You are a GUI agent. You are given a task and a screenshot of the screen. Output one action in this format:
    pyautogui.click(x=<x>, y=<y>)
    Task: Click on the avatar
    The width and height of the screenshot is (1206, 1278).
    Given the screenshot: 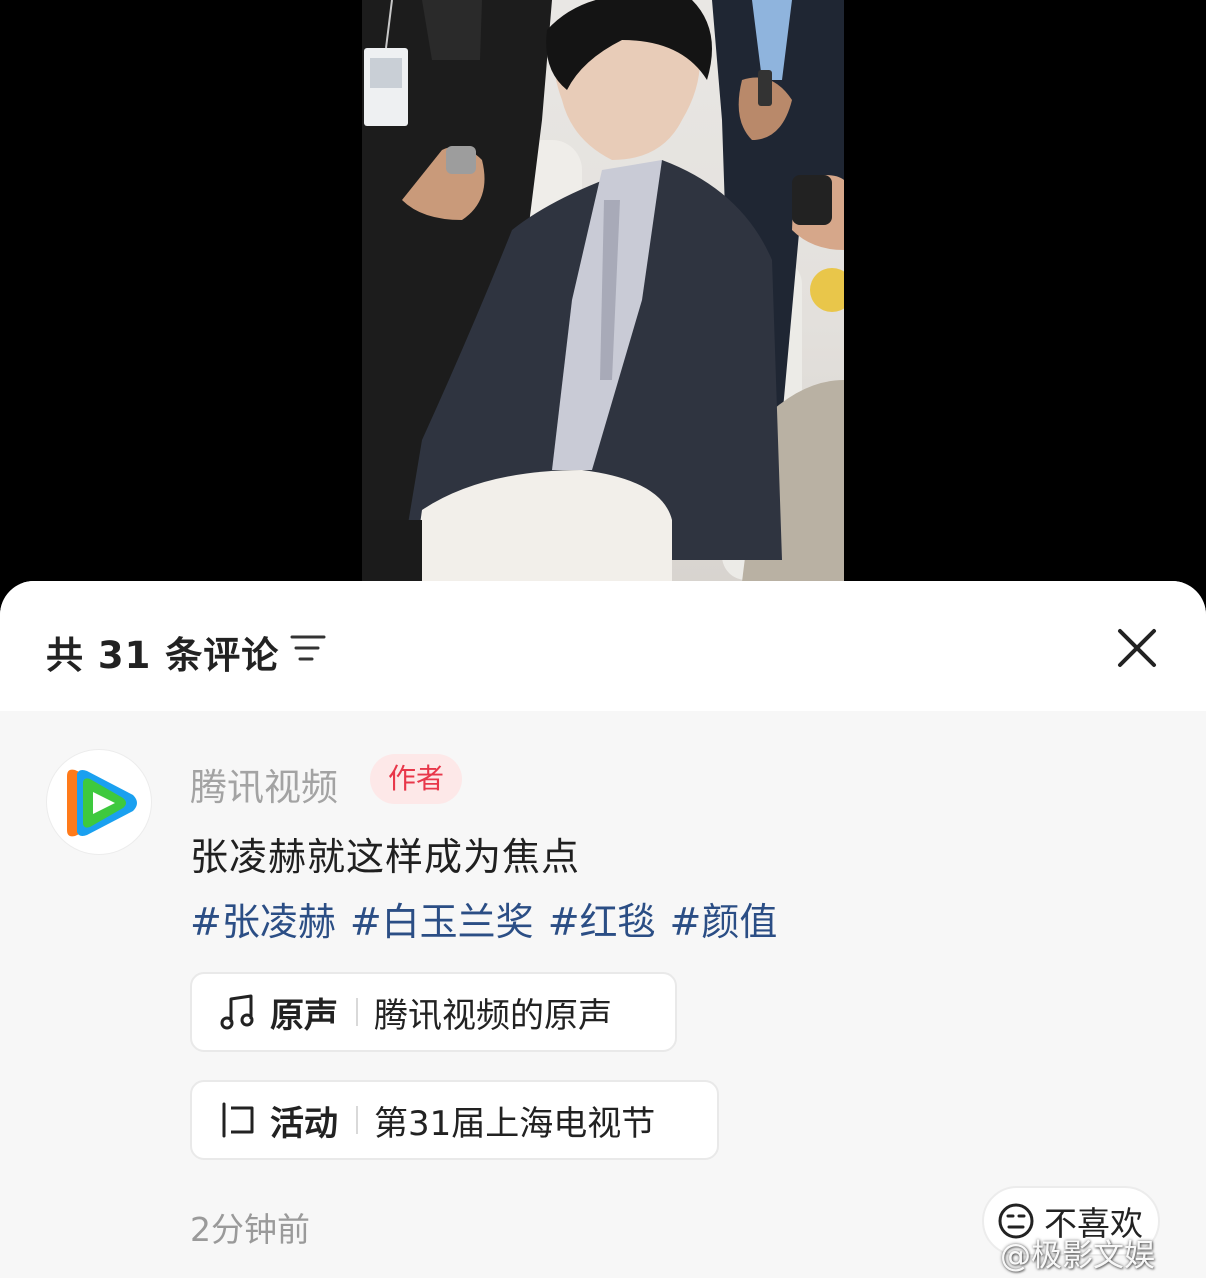 What is the action you would take?
    pyautogui.click(x=99, y=802)
    